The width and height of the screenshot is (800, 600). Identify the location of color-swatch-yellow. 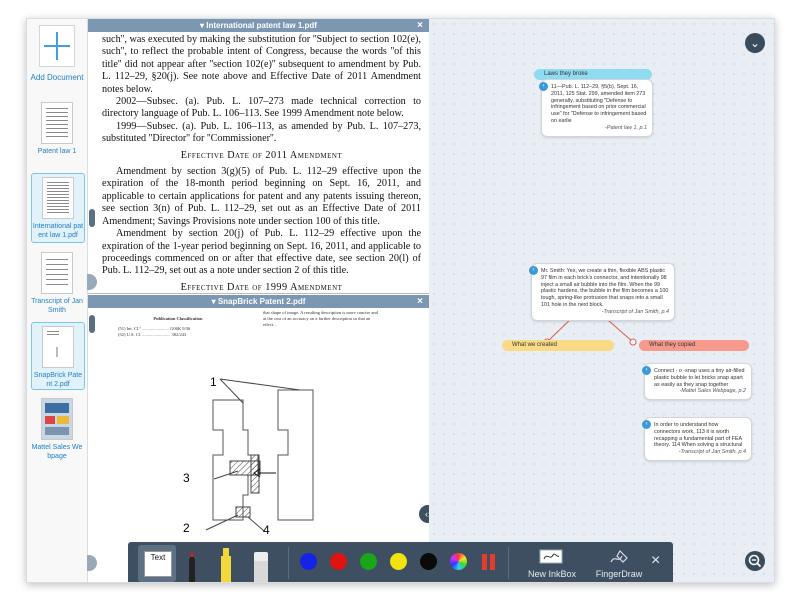
(398, 561).